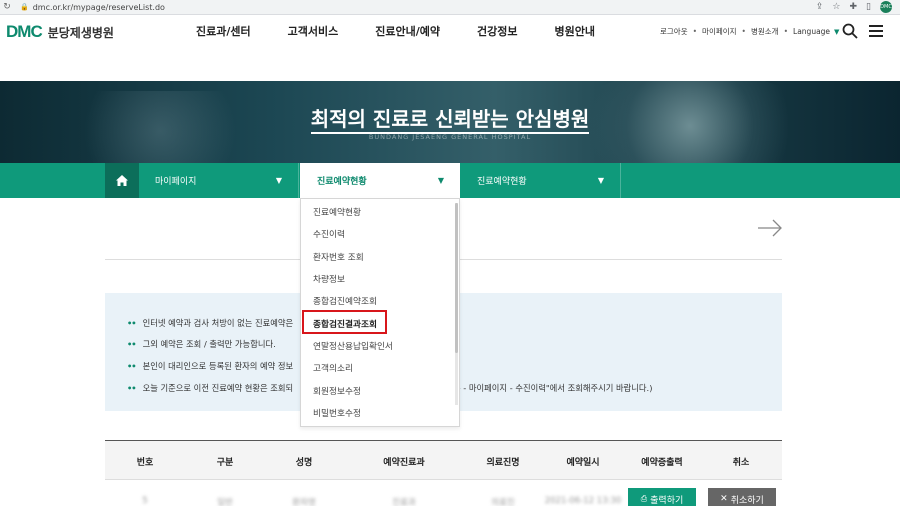 The image size is (900, 506). What do you see at coordinates (329, 278) in the screenshot?
I see `dropdown-item-vehicle-info: 차량정보` at bounding box center [329, 278].